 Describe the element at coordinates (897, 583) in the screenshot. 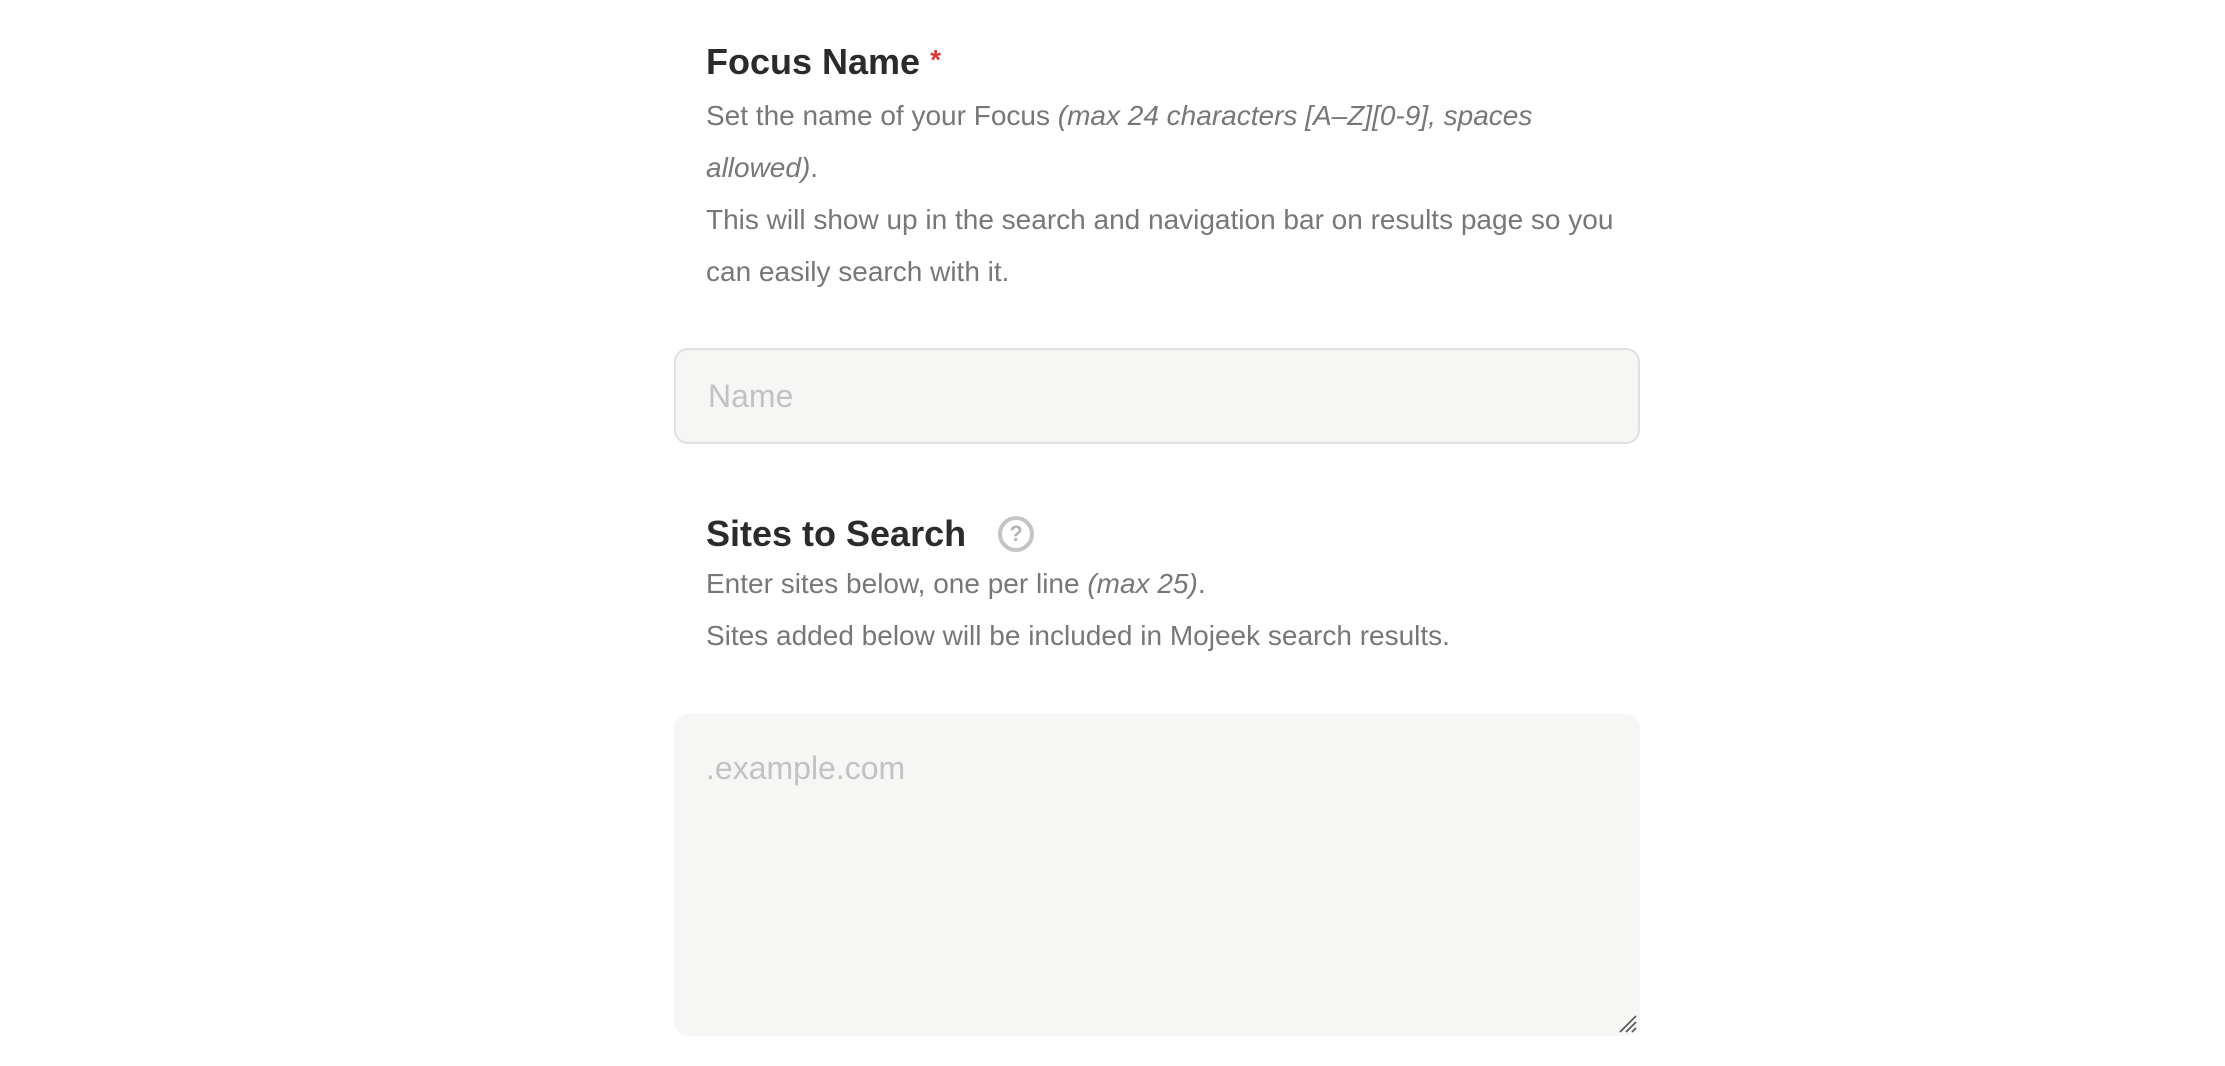

I see `sites-desc-prefix: Enter sites below, one per line` at that location.